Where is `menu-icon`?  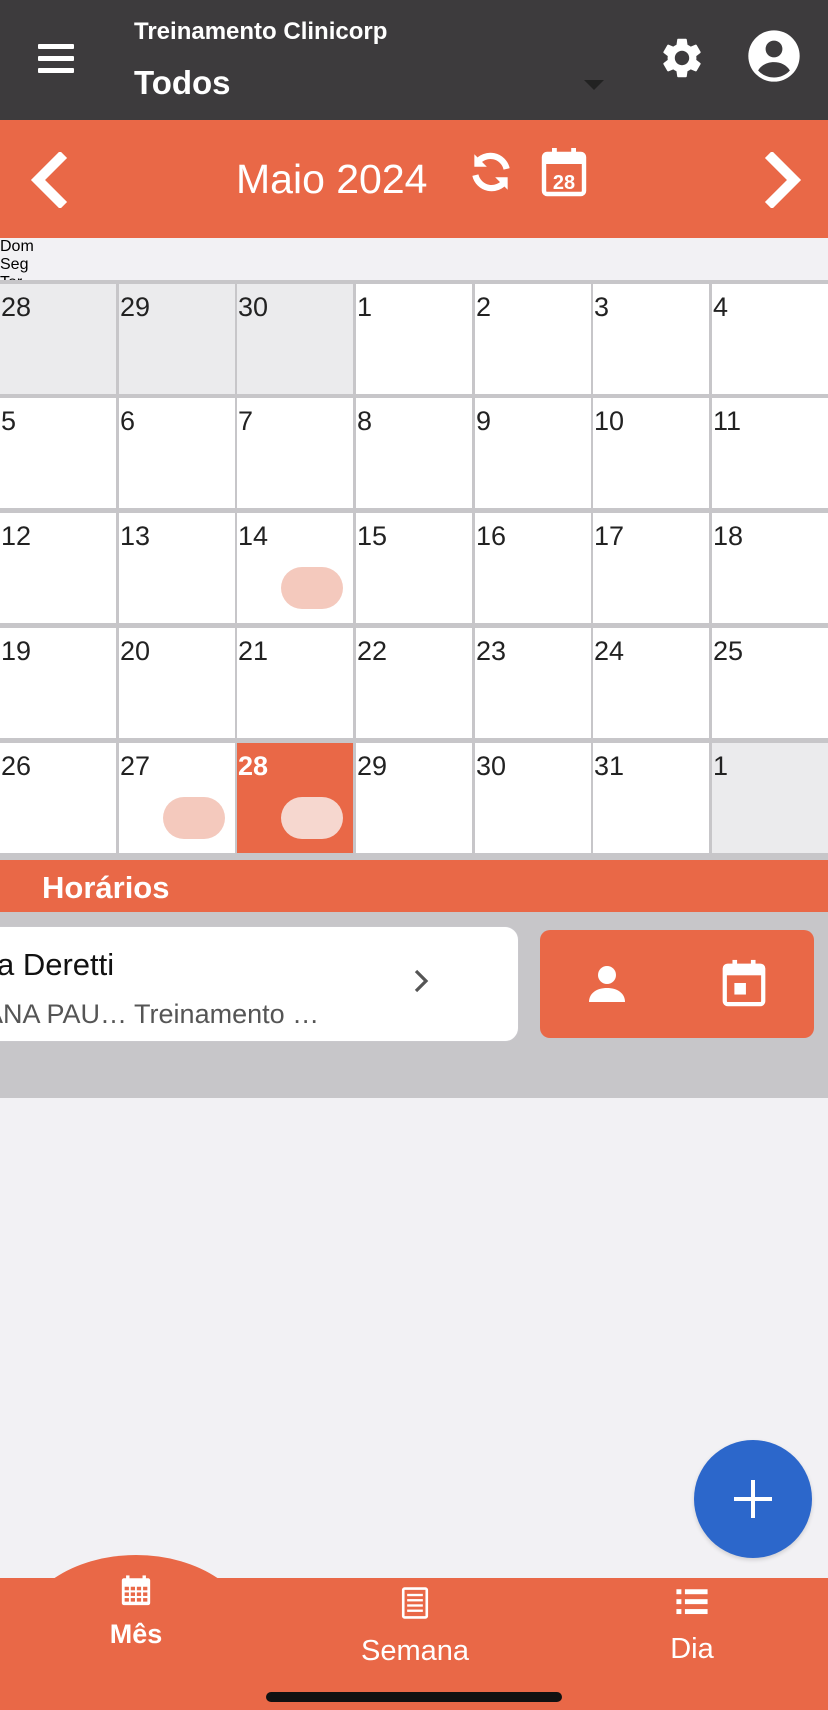
menu-icon is located at coordinates (56, 60).